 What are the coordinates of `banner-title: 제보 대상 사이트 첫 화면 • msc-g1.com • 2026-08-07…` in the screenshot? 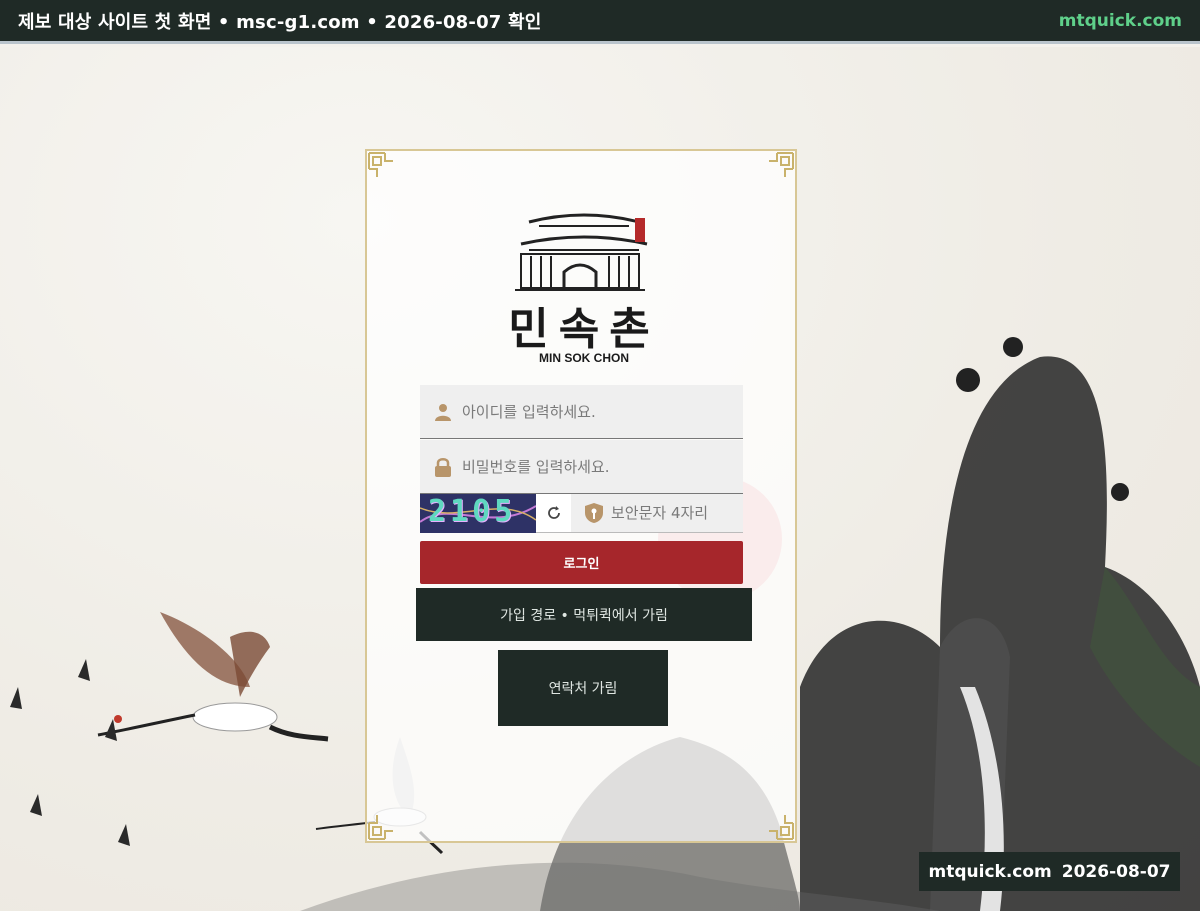 It's located at (280, 22).